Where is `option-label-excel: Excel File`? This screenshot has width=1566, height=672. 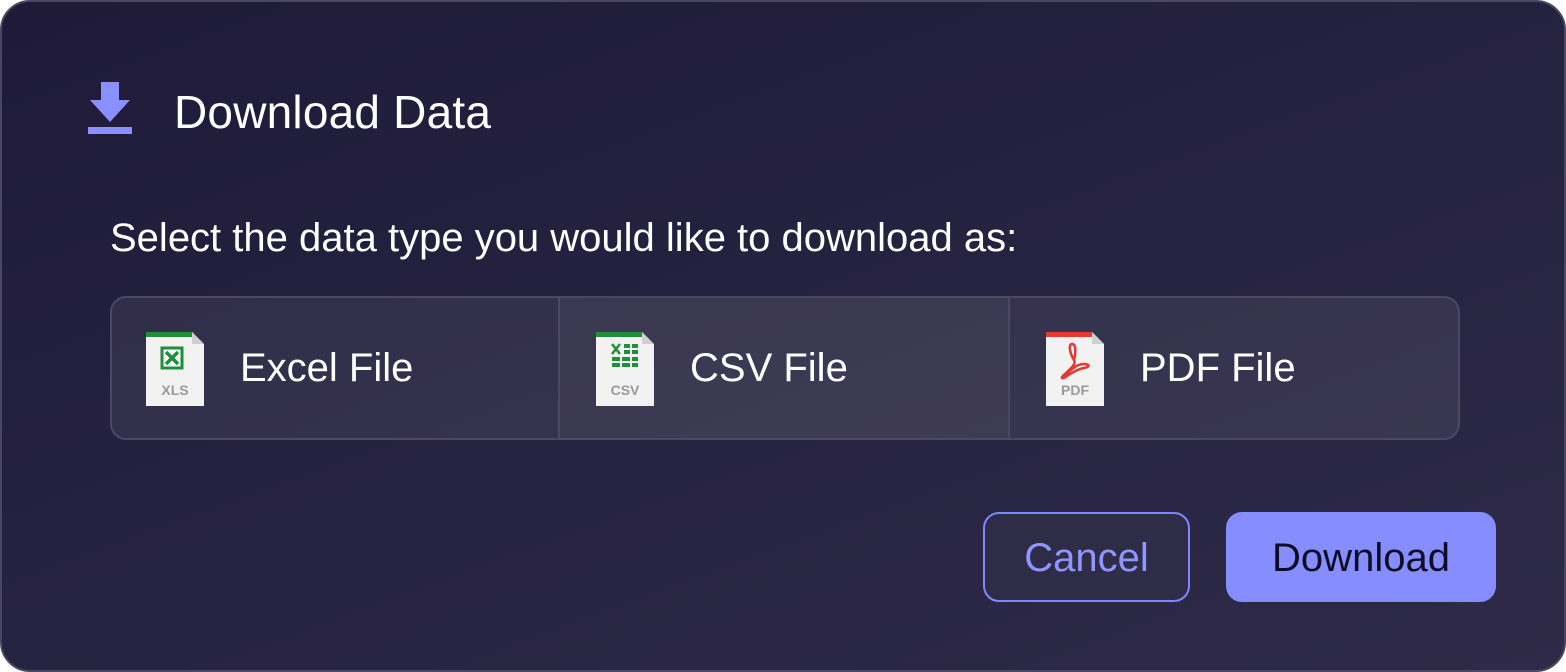
option-label-excel: Excel File is located at coordinates (327, 368).